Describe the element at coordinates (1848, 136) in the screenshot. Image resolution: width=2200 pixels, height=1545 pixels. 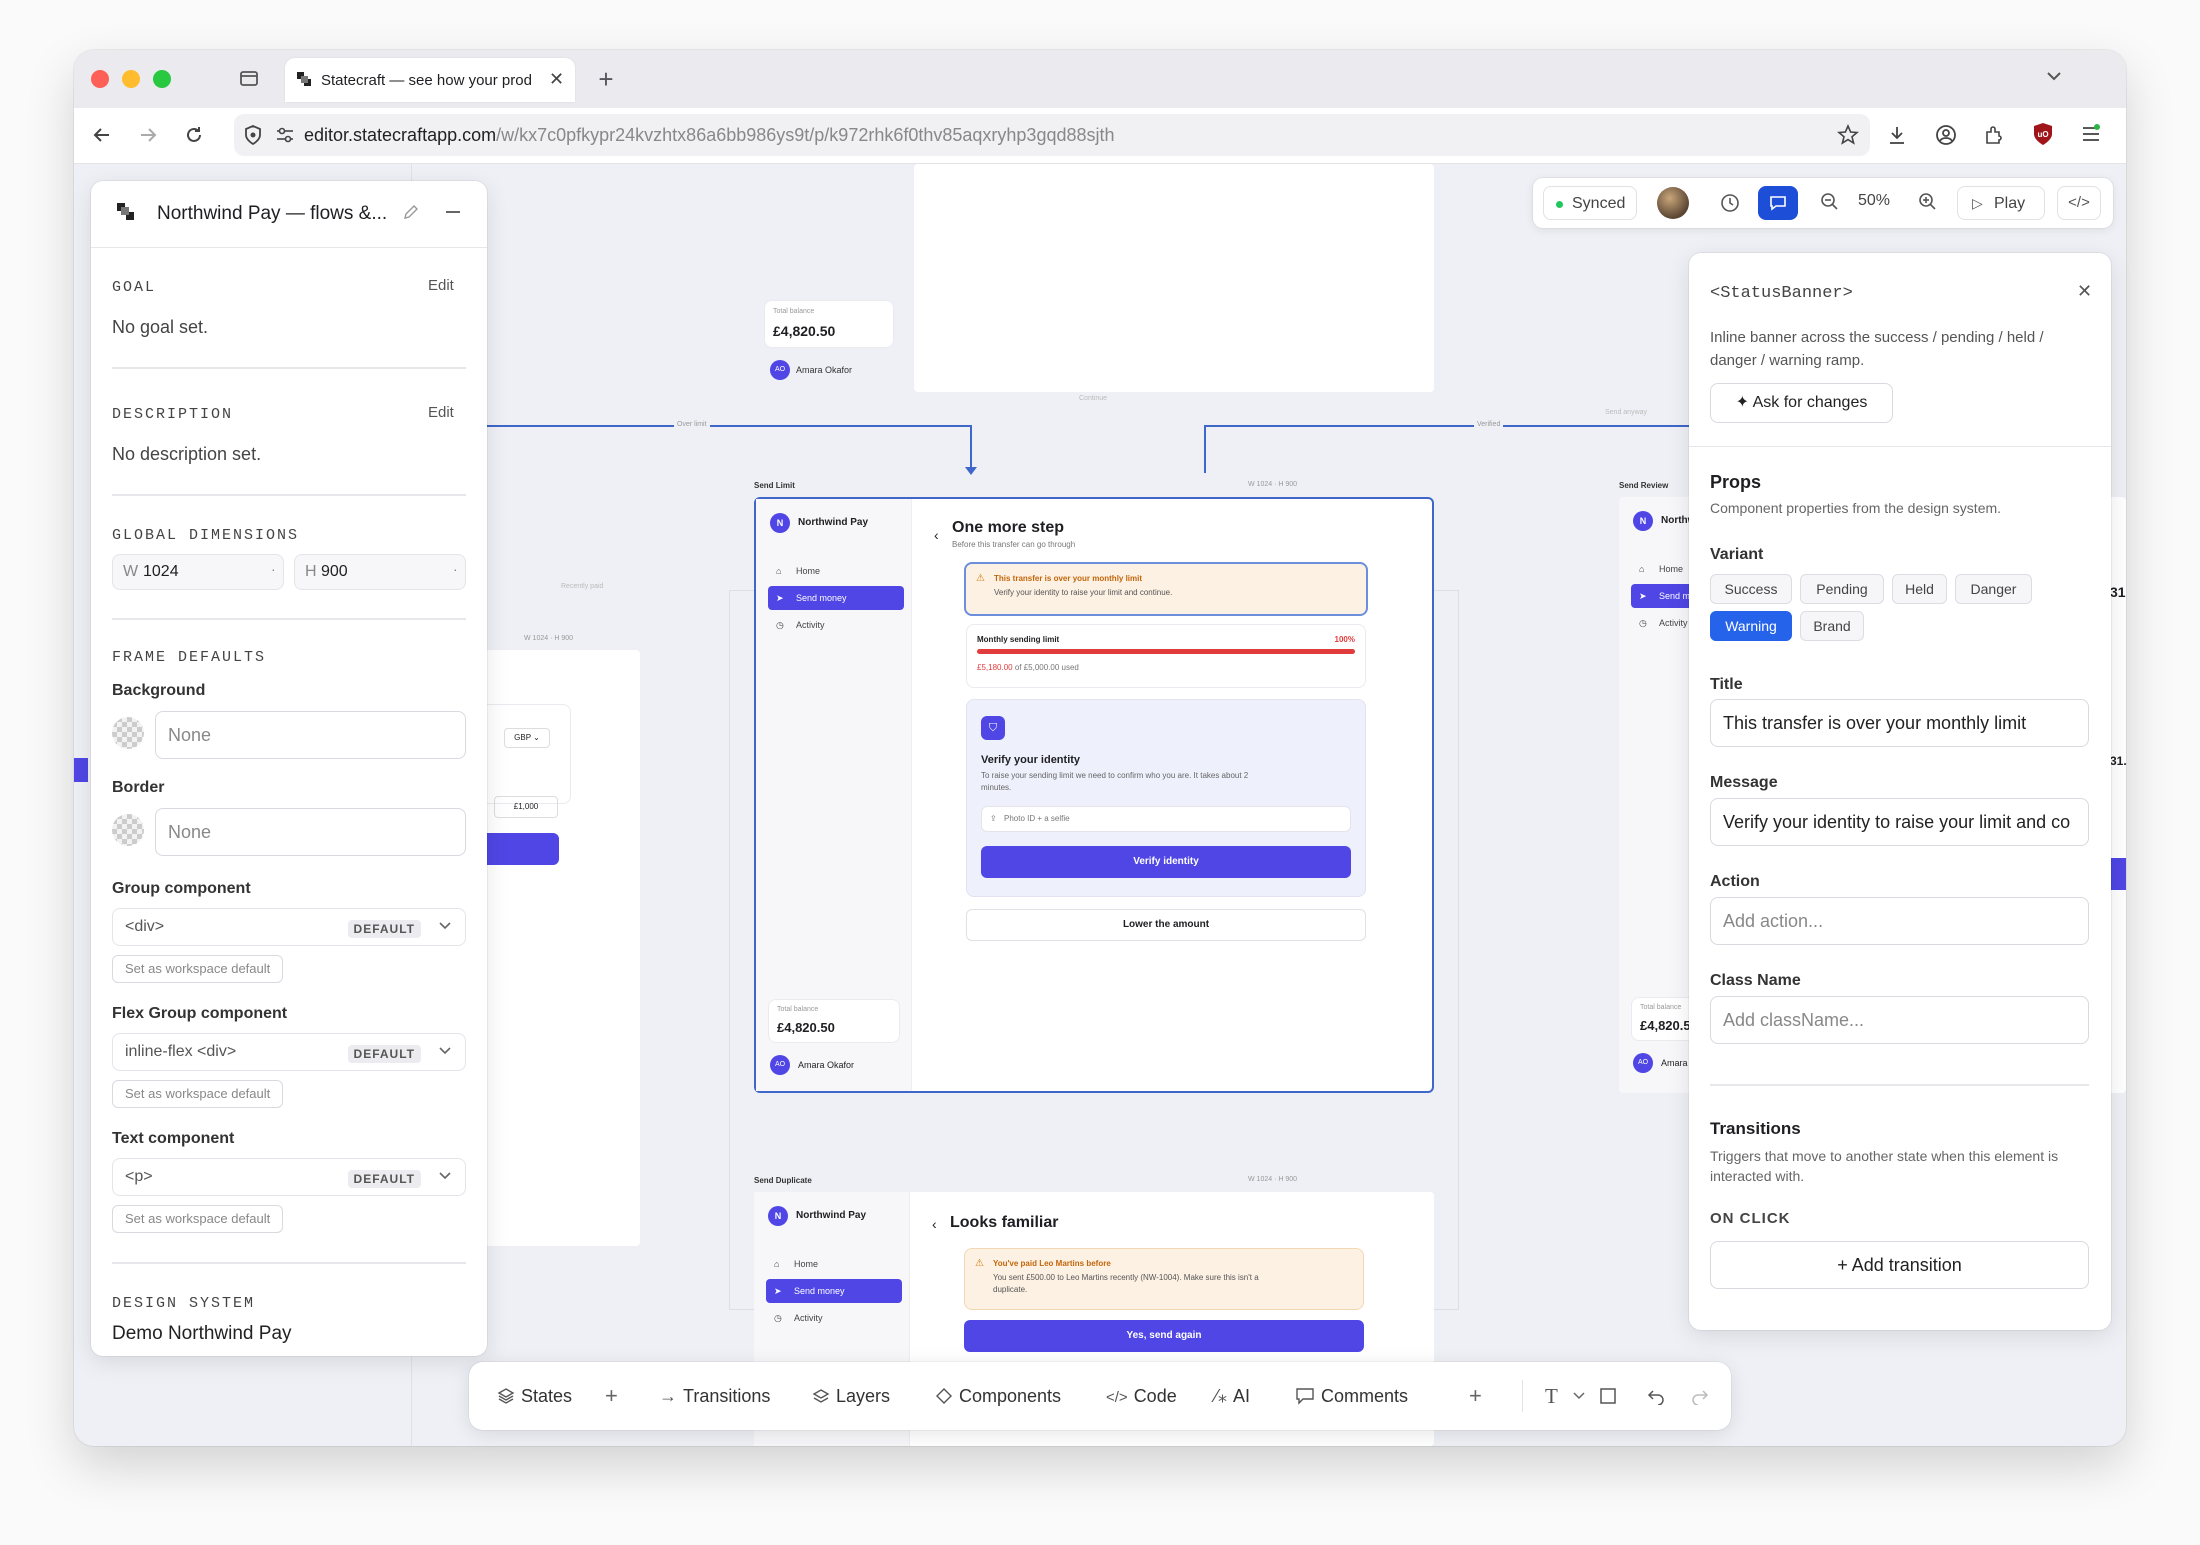
I see `bookmark-star-icon` at that location.